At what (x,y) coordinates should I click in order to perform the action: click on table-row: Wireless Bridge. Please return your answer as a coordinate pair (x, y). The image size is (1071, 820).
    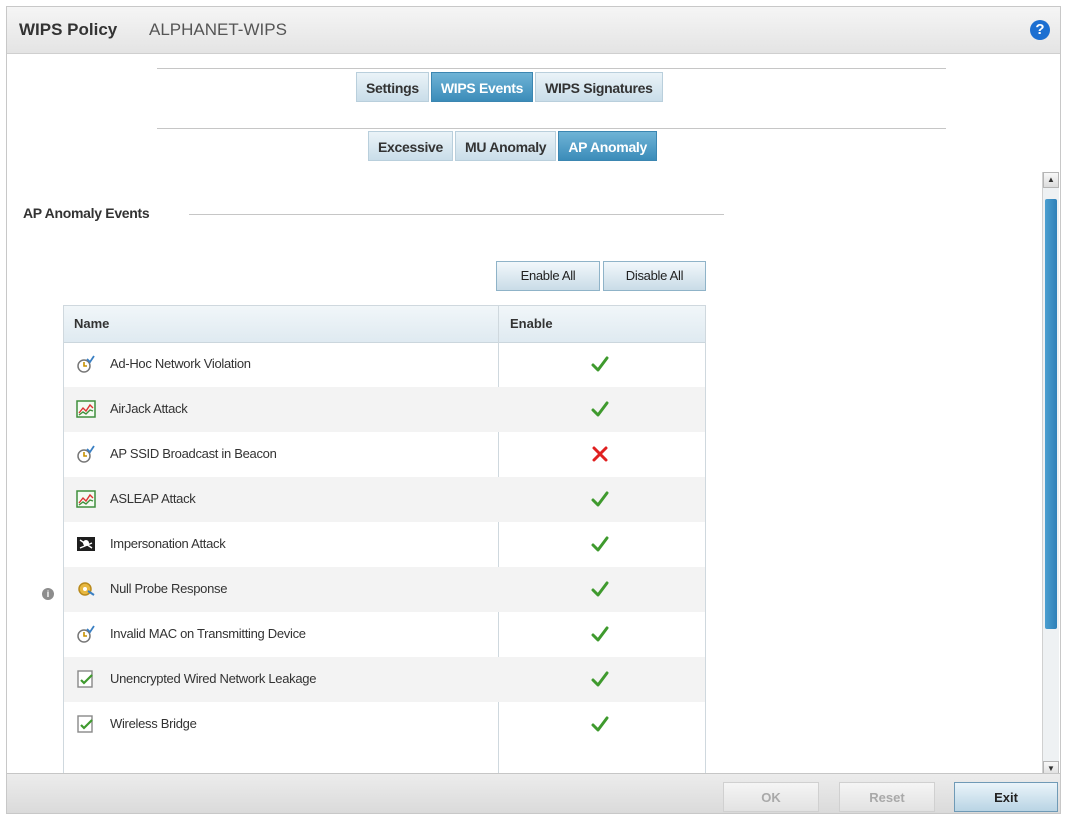
    Looking at the image, I should click on (384, 724).